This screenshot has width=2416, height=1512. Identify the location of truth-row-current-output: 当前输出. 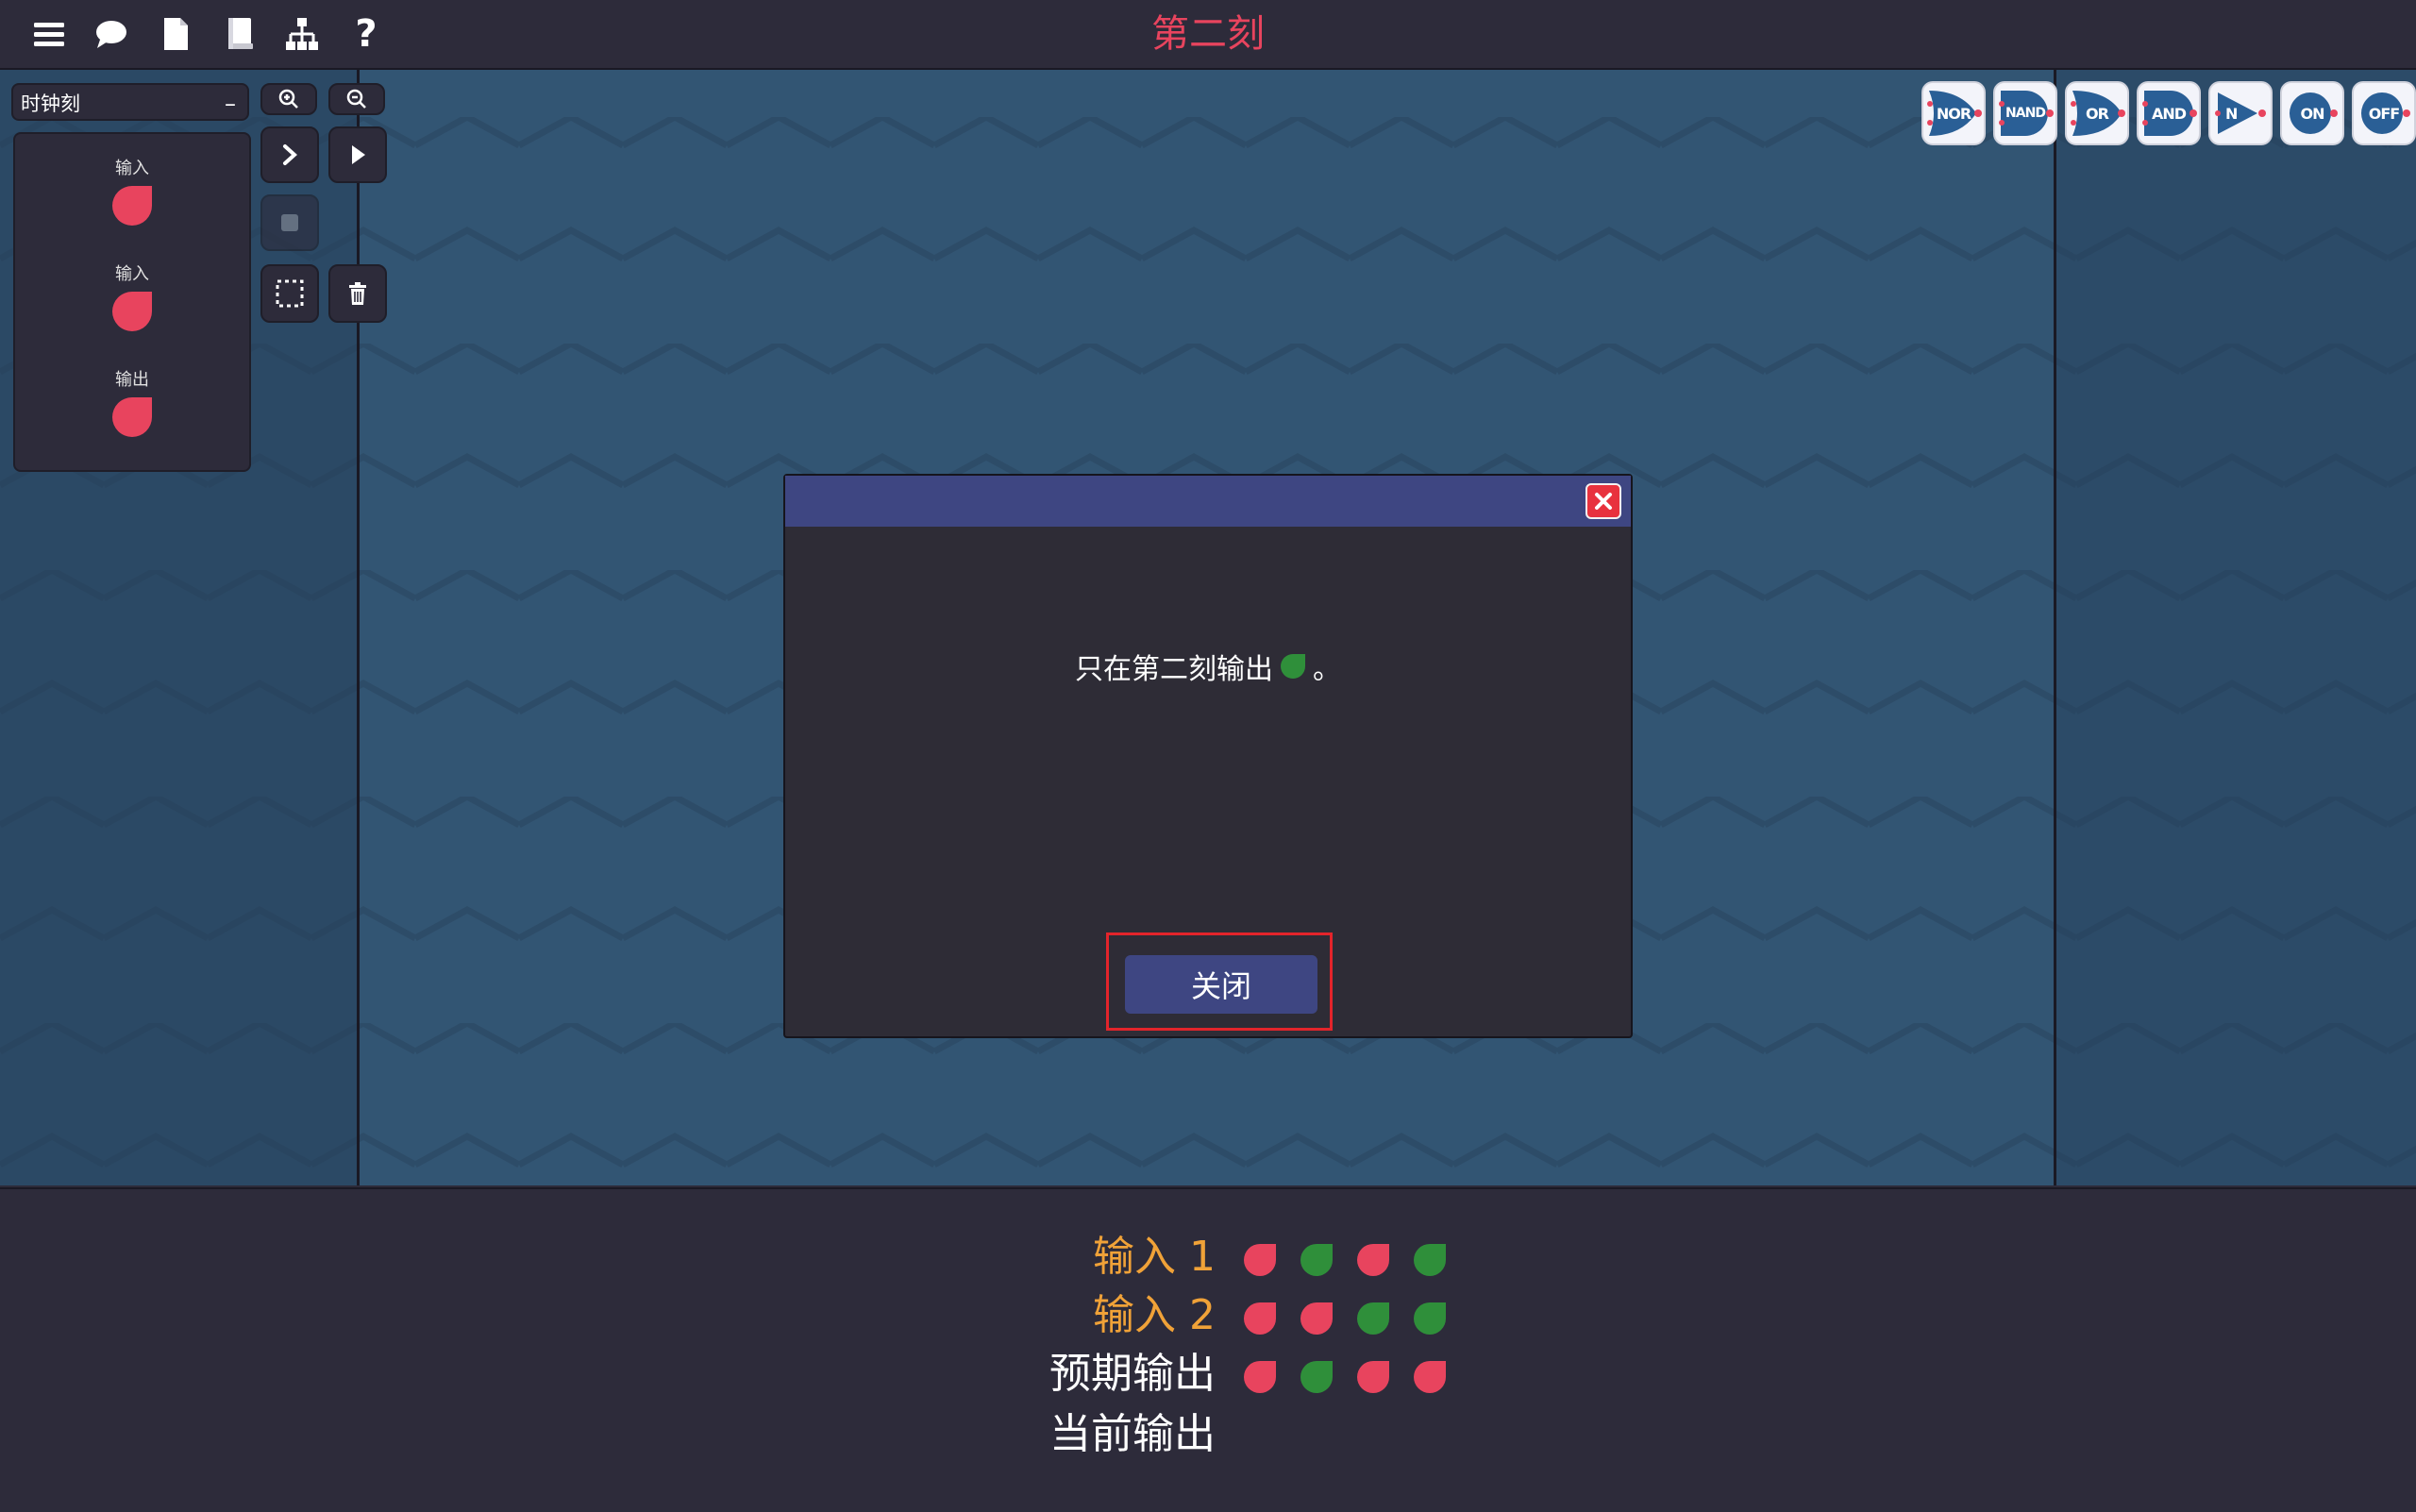
(1208, 1434).